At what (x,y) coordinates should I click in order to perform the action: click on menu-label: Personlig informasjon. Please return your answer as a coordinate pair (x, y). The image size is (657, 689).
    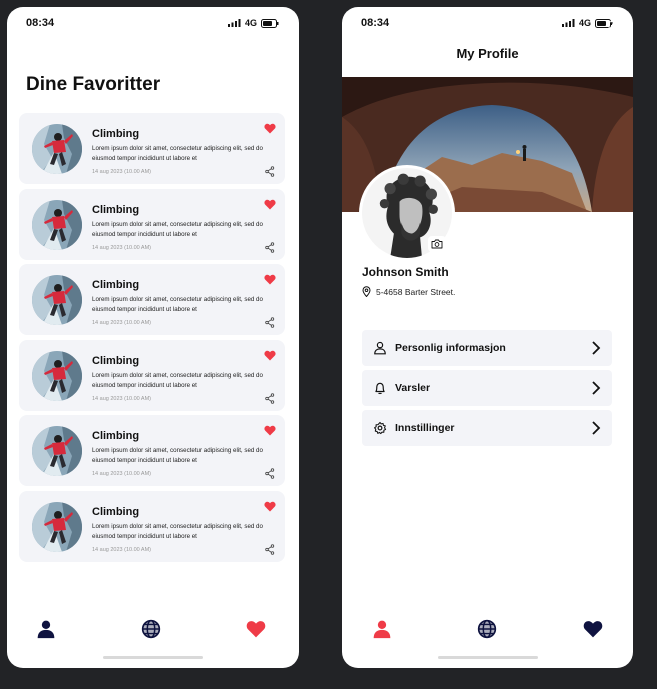
    Looking at the image, I should click on (450, 348).